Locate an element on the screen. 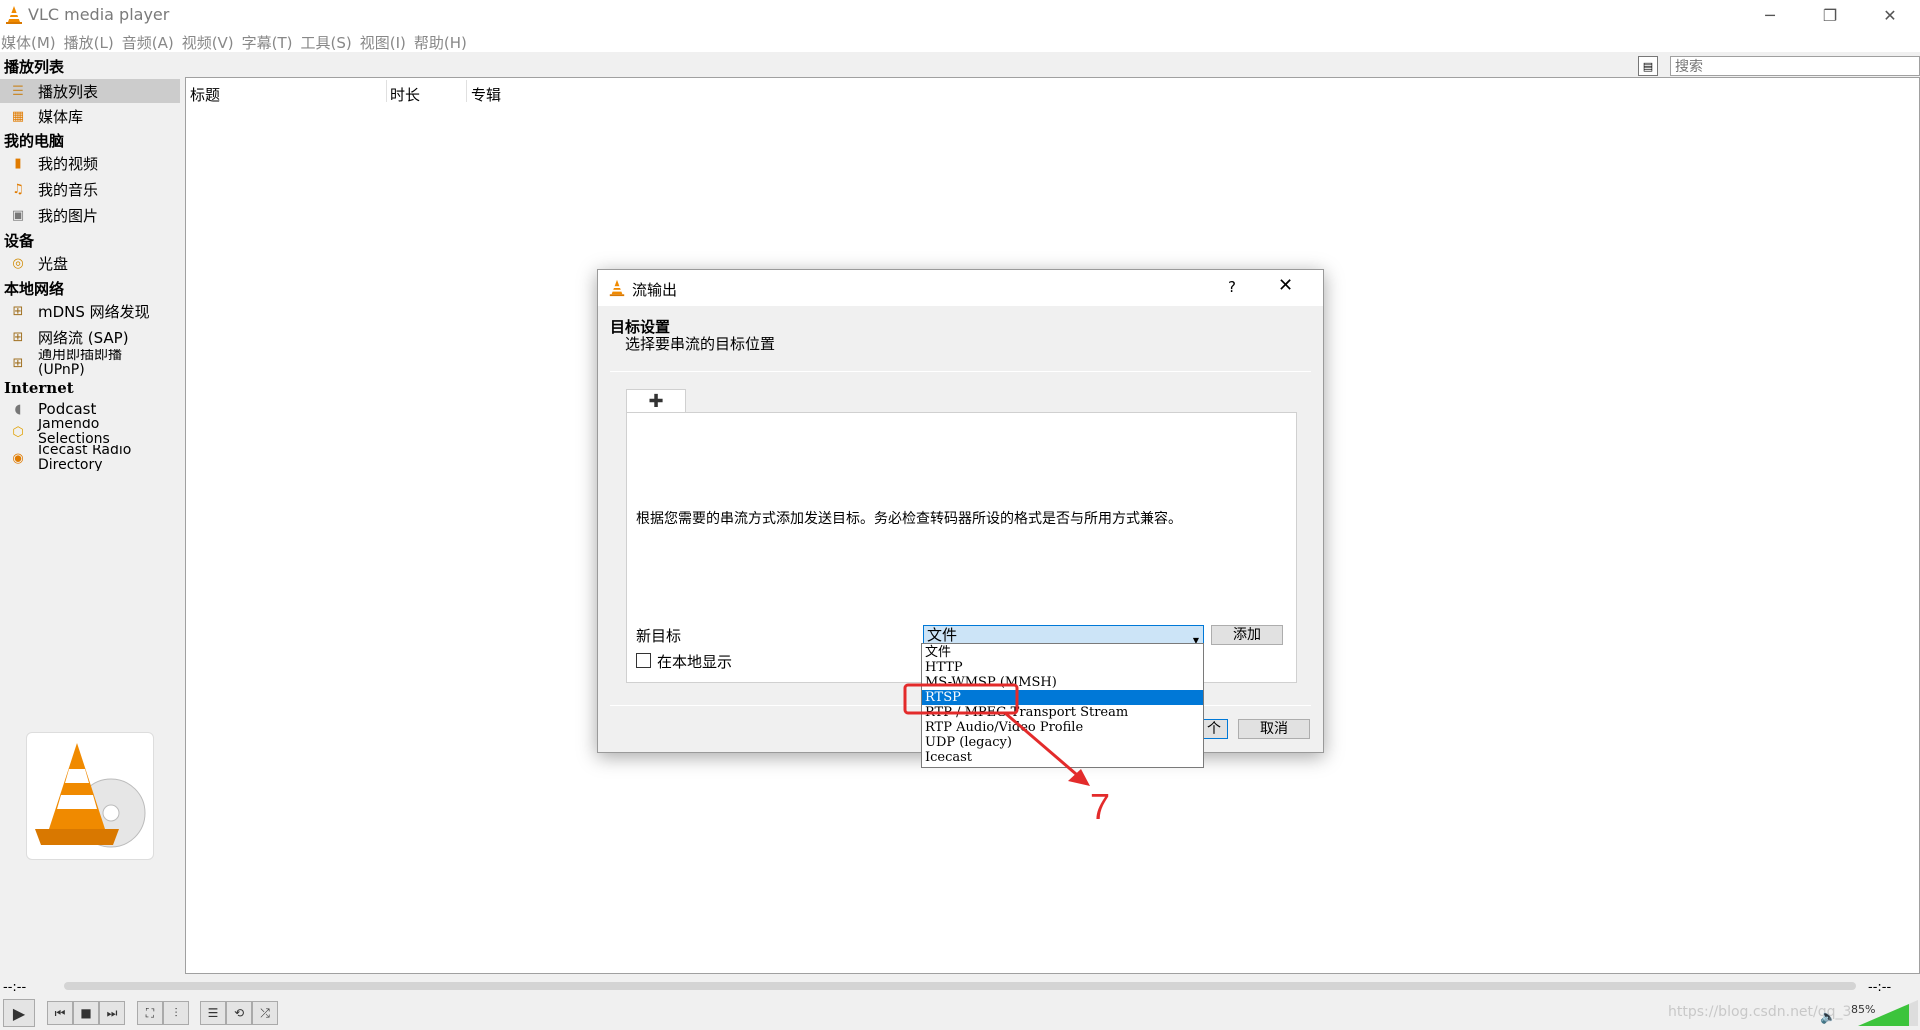 The width and height of the screenshot is (1920, 1030). section-my-computer: 我的电脑 is located at coordinates (34, 141).